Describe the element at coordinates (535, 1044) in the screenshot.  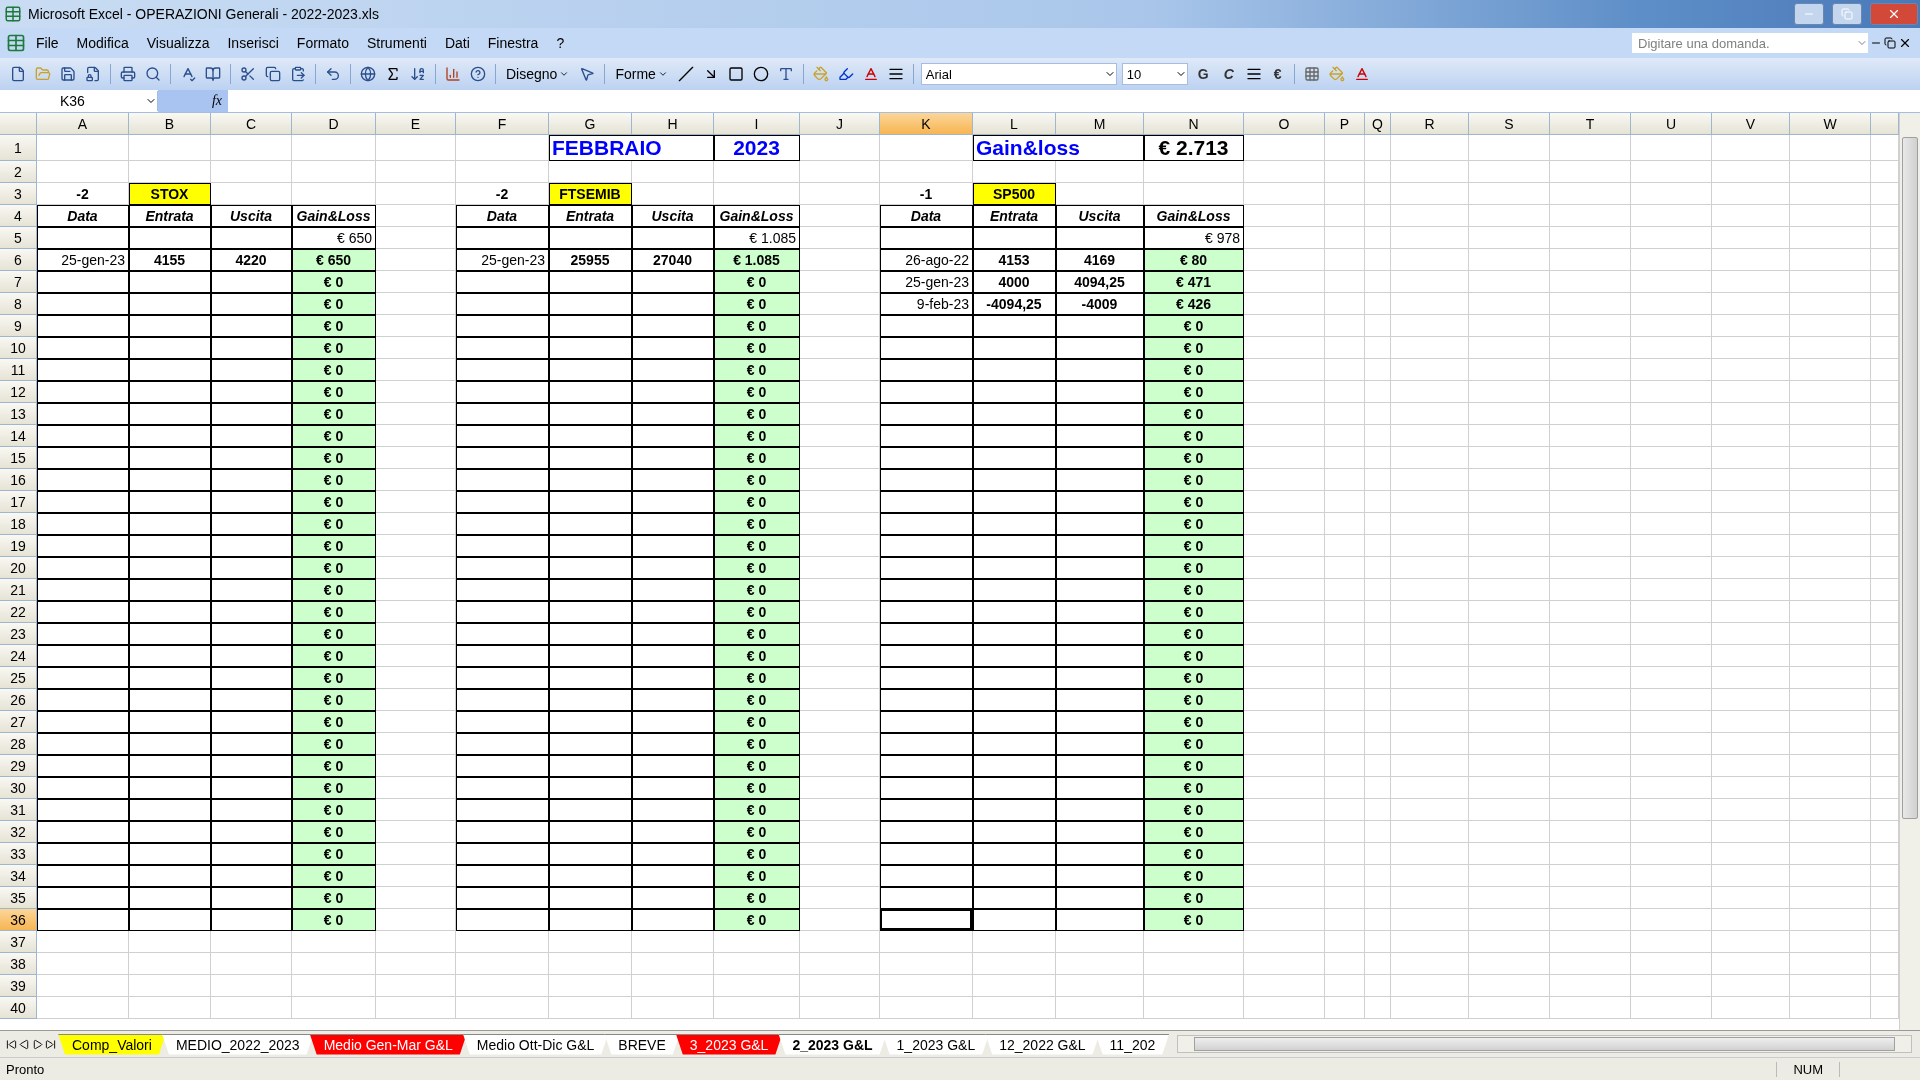
I see `sheet-tab: Medio Ott-Dic G&L` at that location.